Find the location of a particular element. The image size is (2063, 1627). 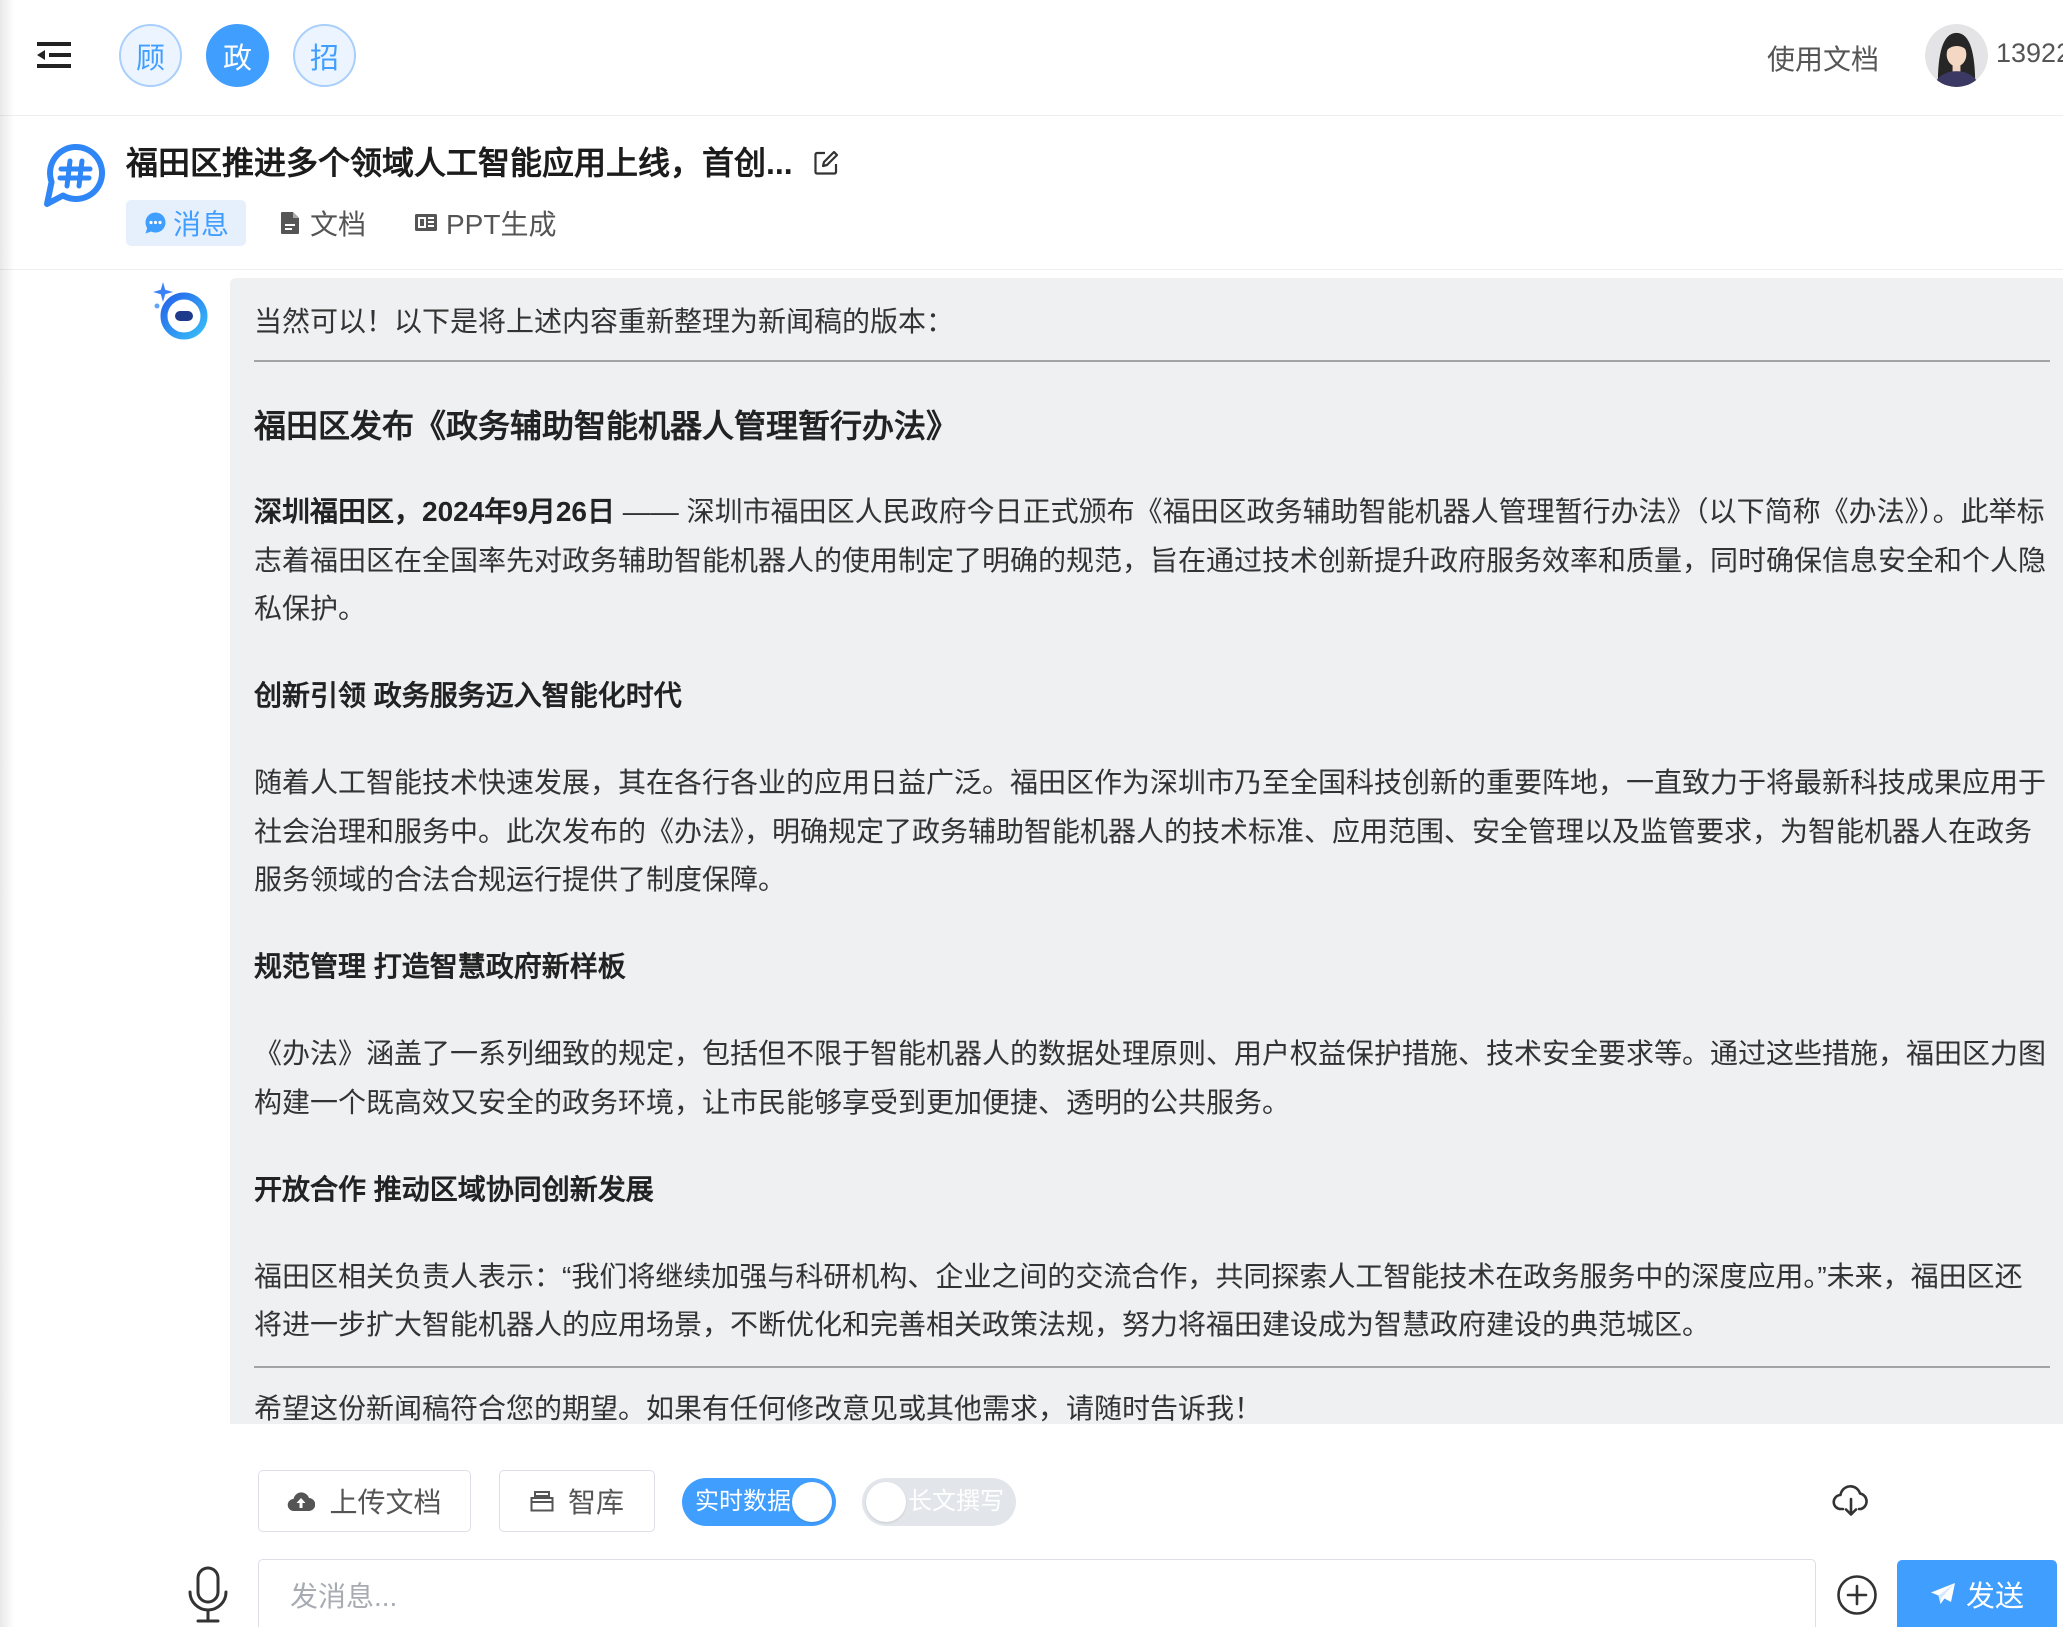

archive-box-icon is located at coordinates (542, 1501).